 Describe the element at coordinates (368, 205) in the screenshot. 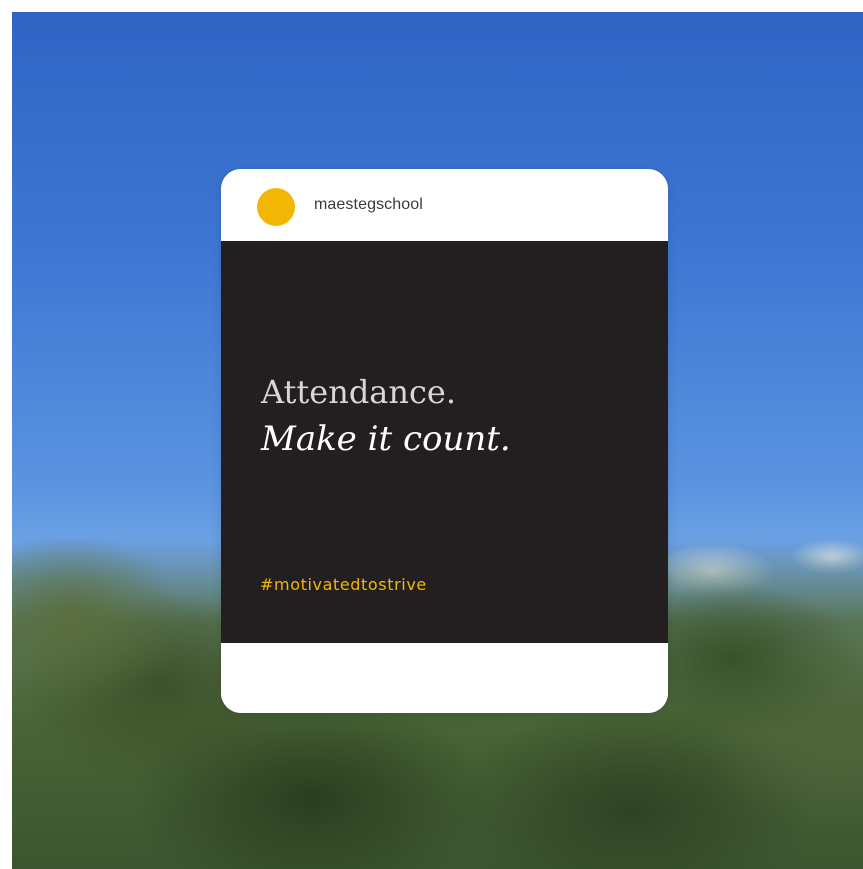

I see `username: maestegschool` at that location.